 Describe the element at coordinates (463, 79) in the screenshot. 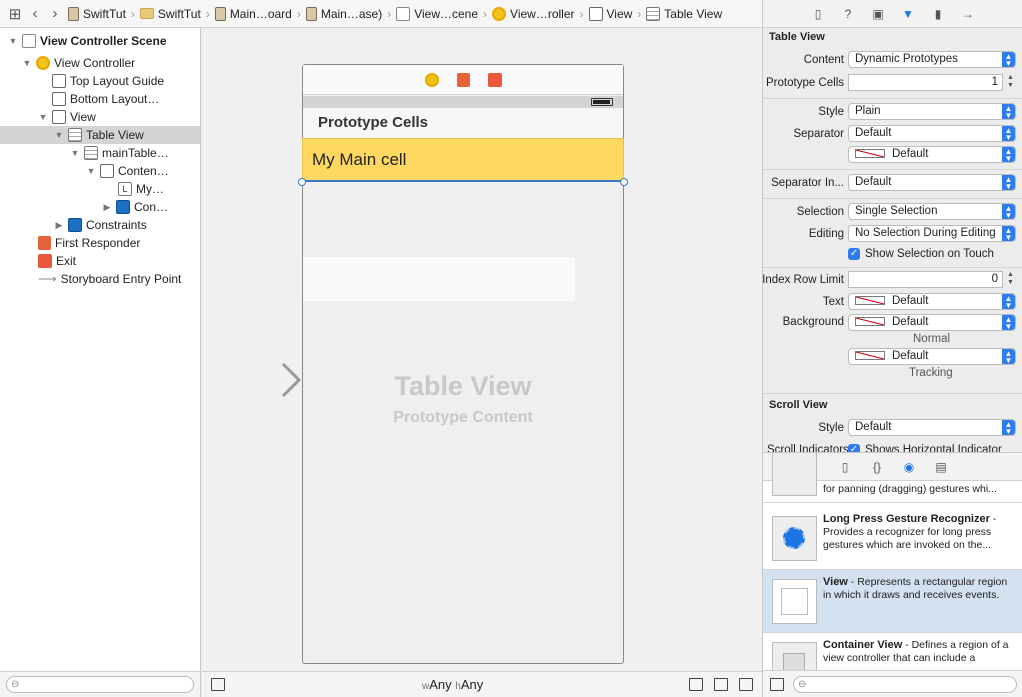

I see `first-responder-icon` at that location.